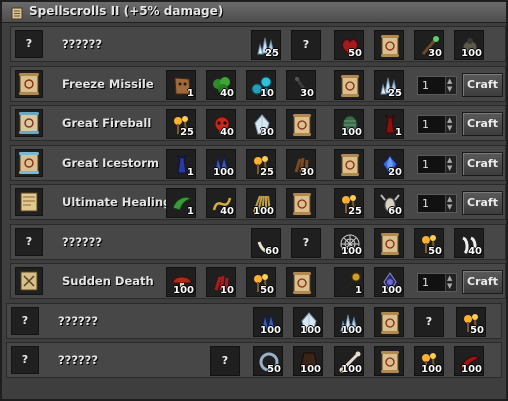 This screenshot has height=401, width=508. I want to click on recipe-row: ??????? 25? 50 30 100, so click(258, 44).